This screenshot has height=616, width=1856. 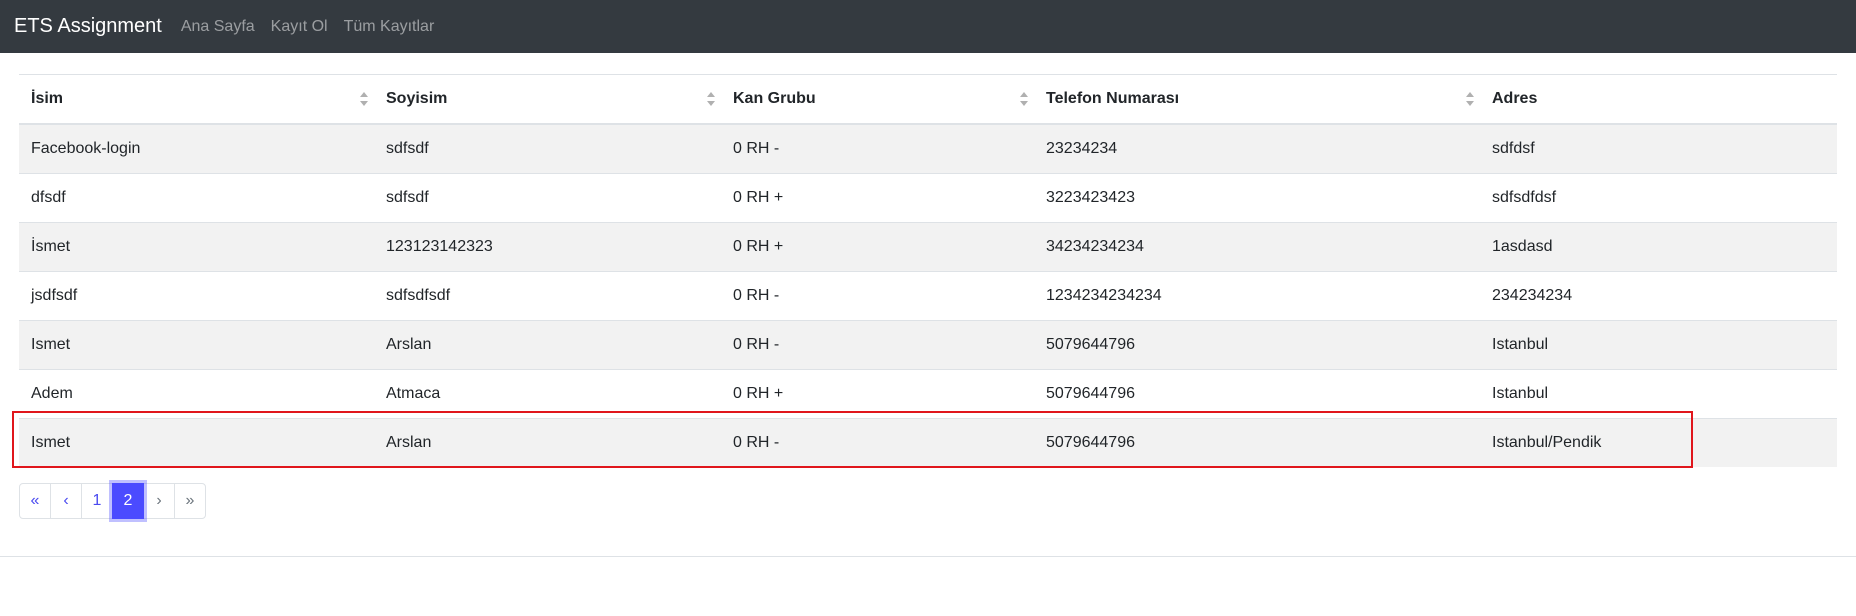 What do you see at coordinates (547, 99) in the screenshot?
I see `column-header-surname: Soyisim` at bounding box center [547, 99].